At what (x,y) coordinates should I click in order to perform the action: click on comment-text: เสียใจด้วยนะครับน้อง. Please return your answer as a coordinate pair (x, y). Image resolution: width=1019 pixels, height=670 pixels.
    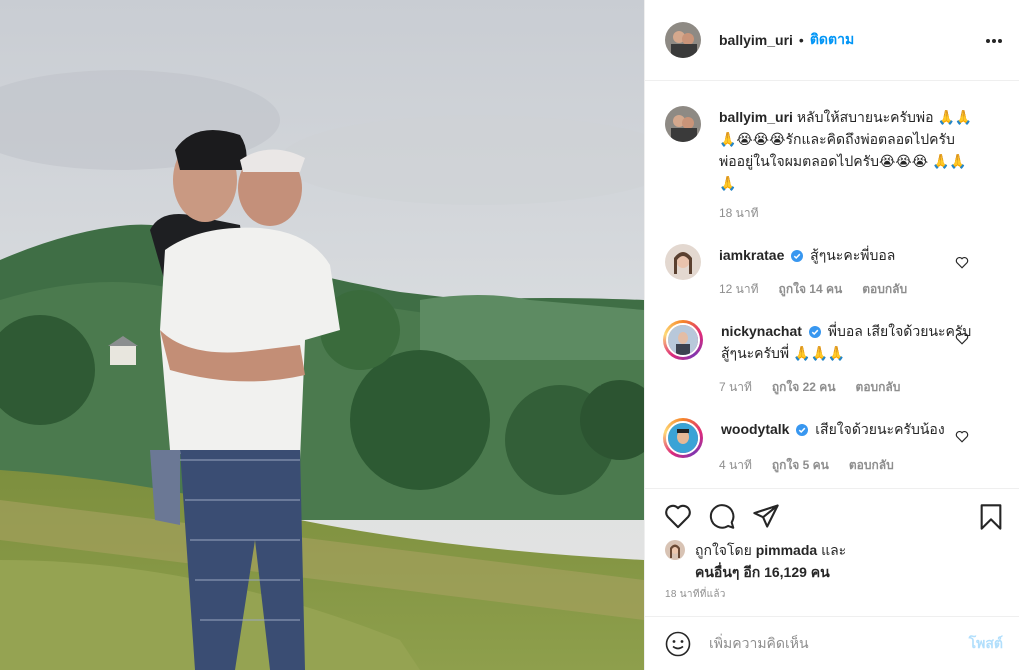
    Looking at the image, I should click on (880, 429).